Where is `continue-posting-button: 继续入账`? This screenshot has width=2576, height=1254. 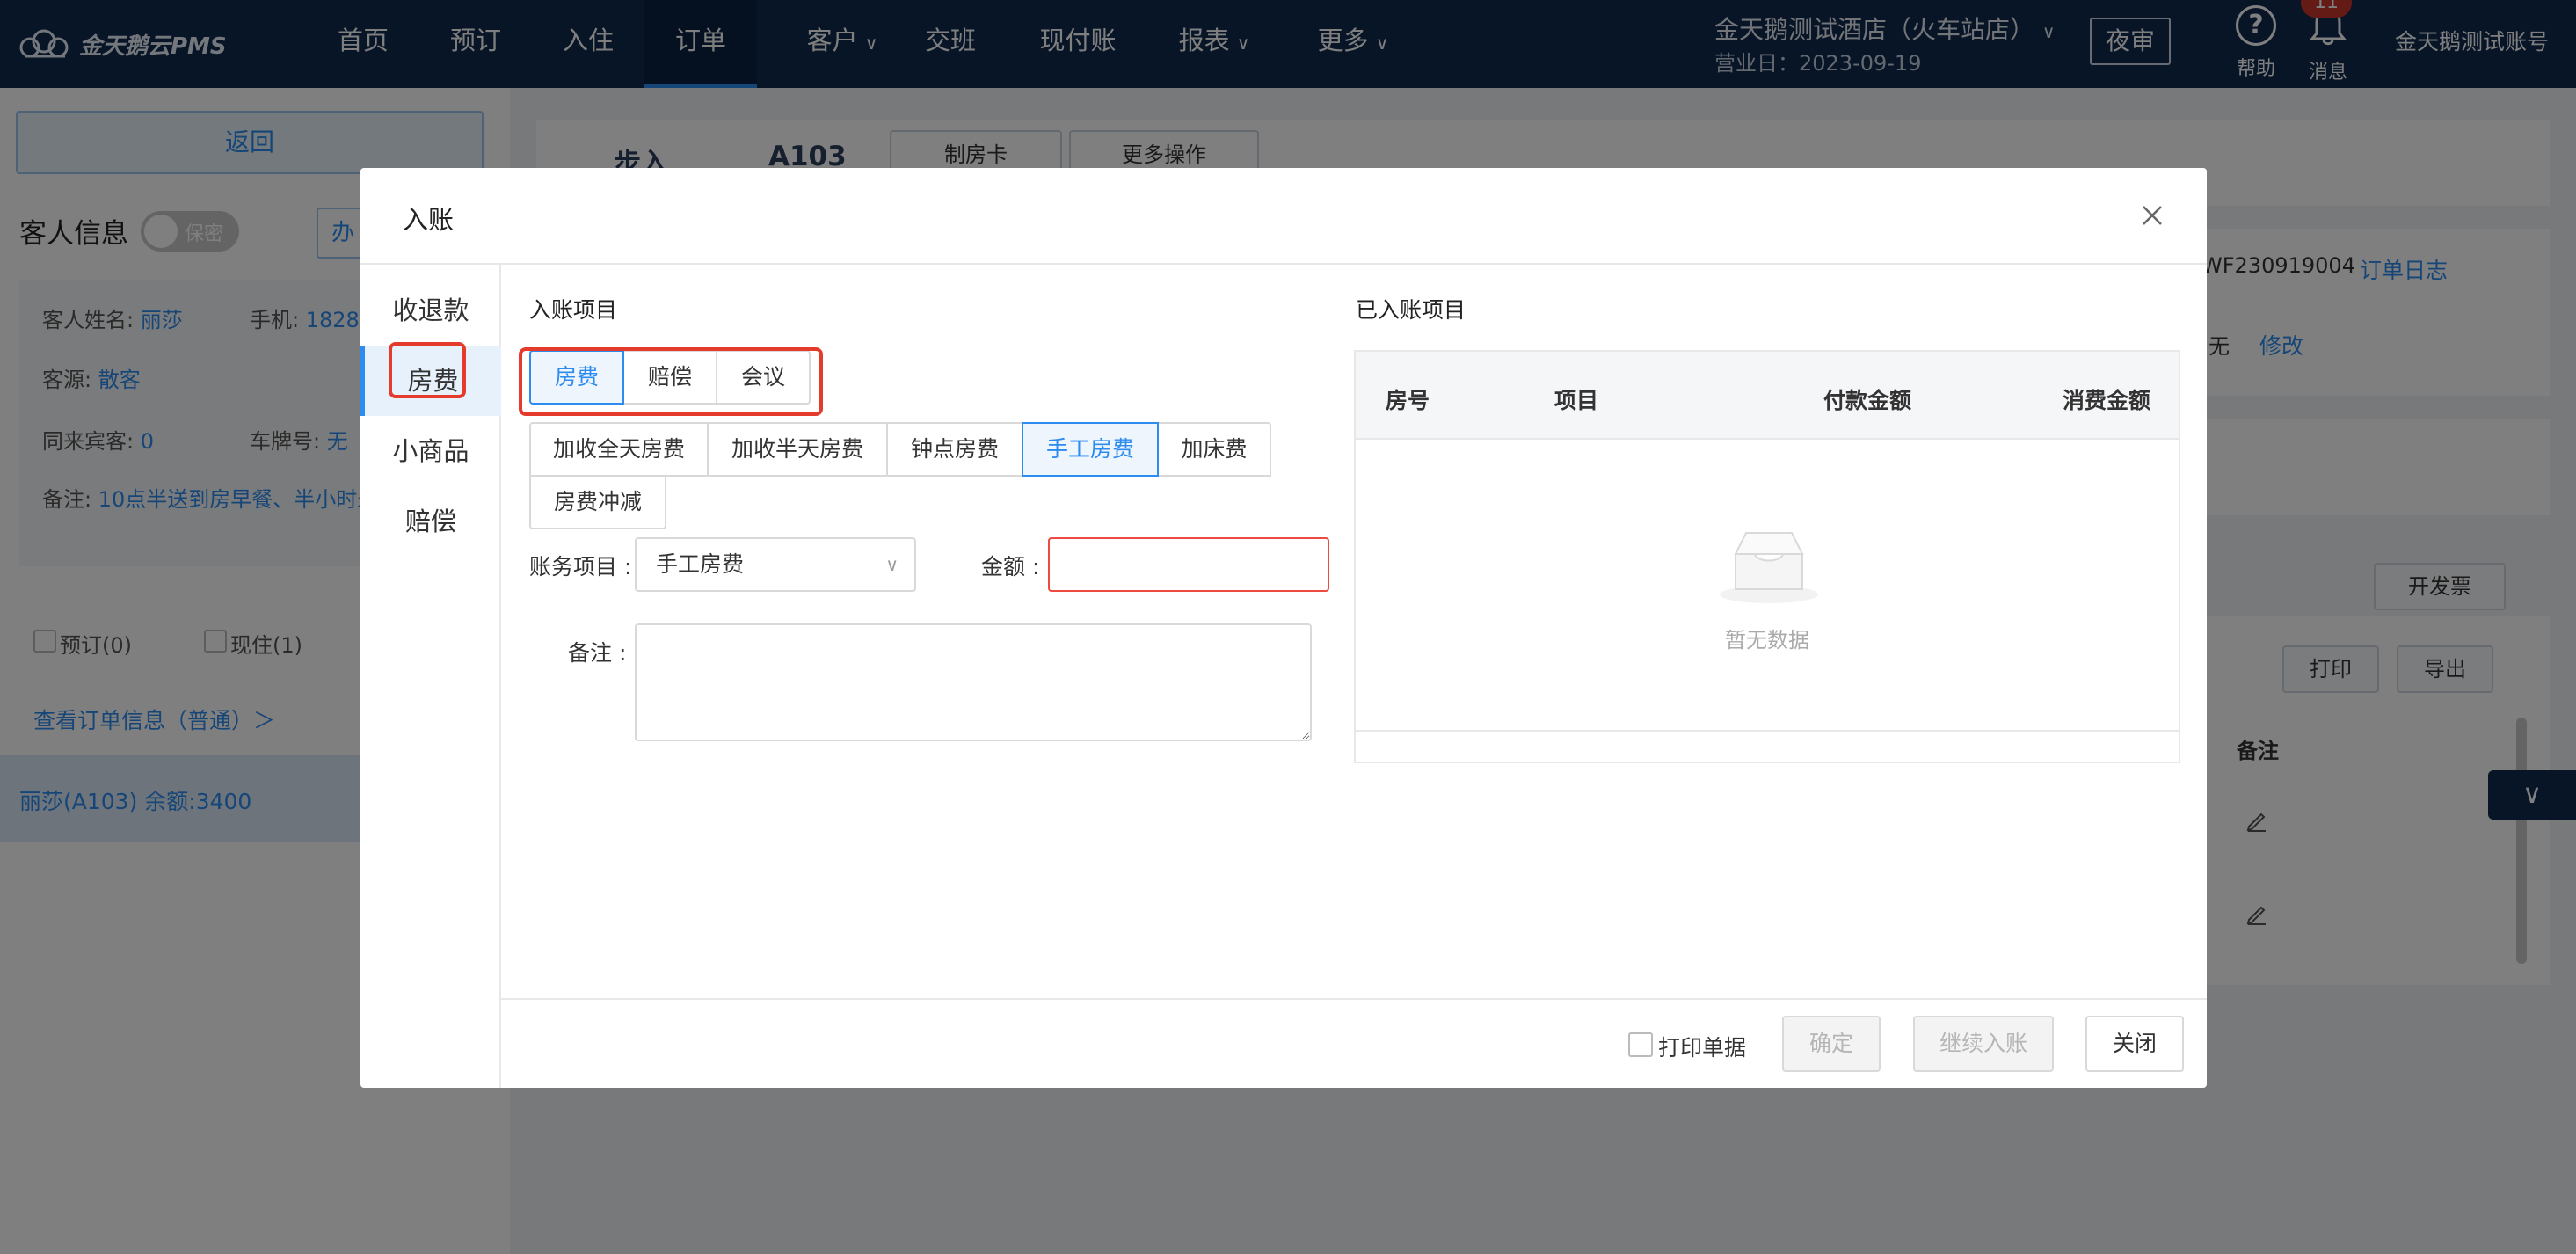
continue-posting-button: 继续入账 is located at coordinates (1983, 1044).